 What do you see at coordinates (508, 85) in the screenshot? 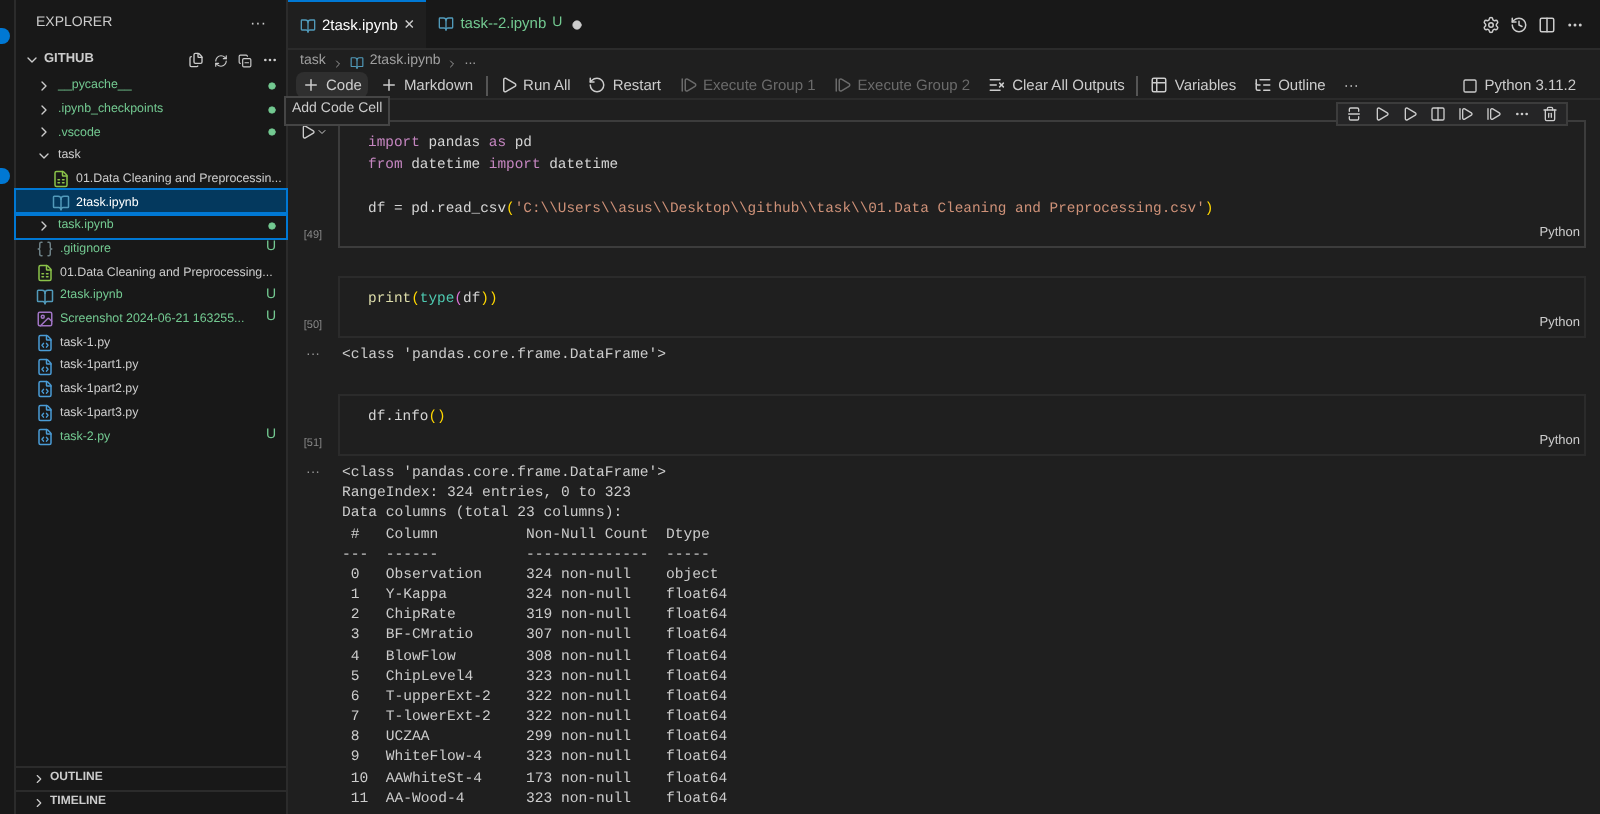
I see `run-icon` at bounding box center [508, 85].